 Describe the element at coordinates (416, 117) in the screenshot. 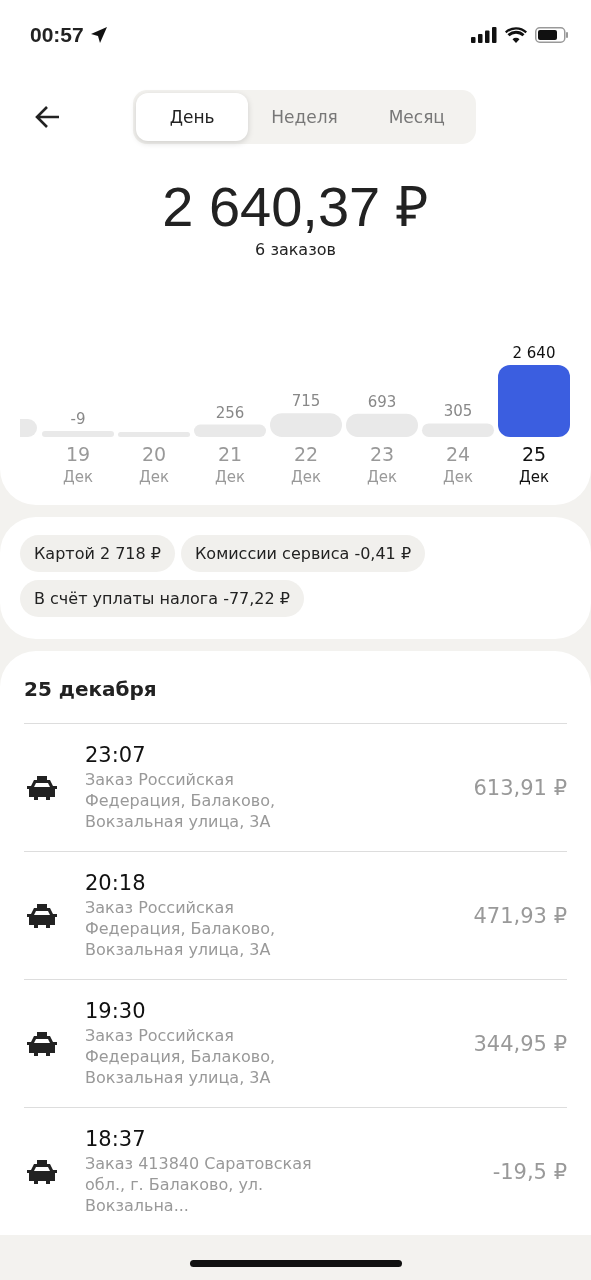

I see `period-tab: Месяц` at that location.